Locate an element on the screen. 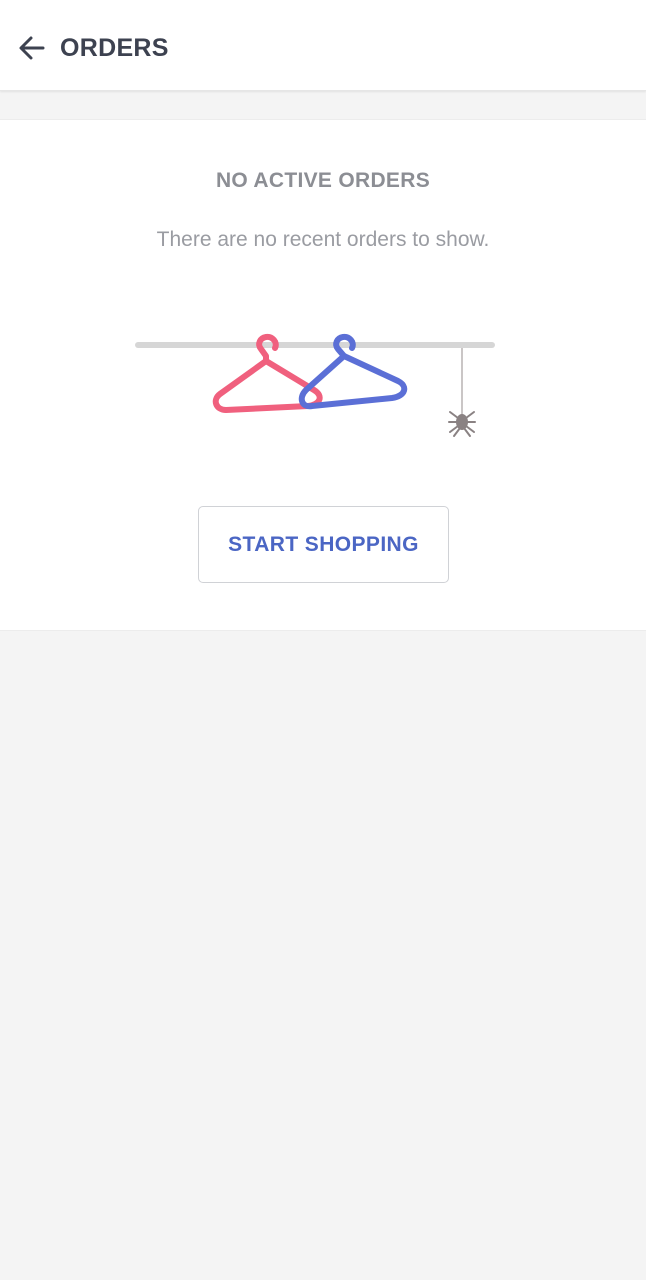  empty-state-title: NO ACTIVE ORDERS is located at coordinates (323, 180).